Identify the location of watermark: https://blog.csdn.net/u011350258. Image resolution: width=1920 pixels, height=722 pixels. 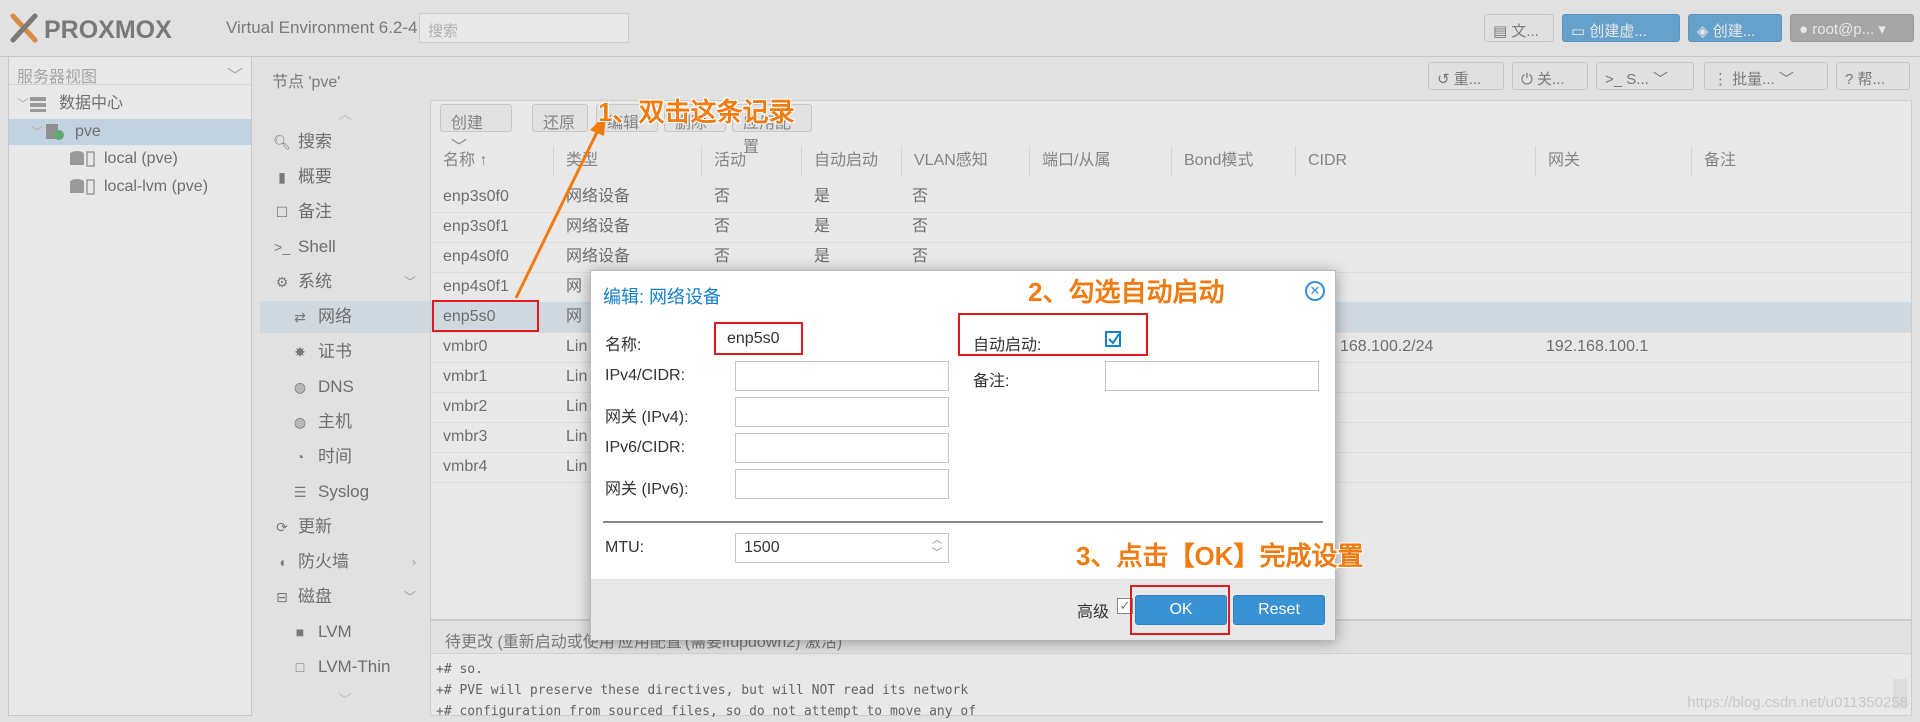
(1797, 702).